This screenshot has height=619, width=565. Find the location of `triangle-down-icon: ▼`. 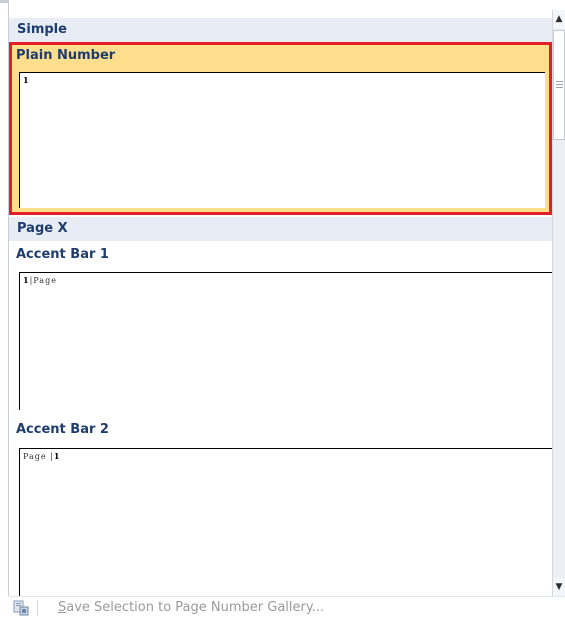

triangle-down-icon: ▼ is located at coordinates (559, 586).